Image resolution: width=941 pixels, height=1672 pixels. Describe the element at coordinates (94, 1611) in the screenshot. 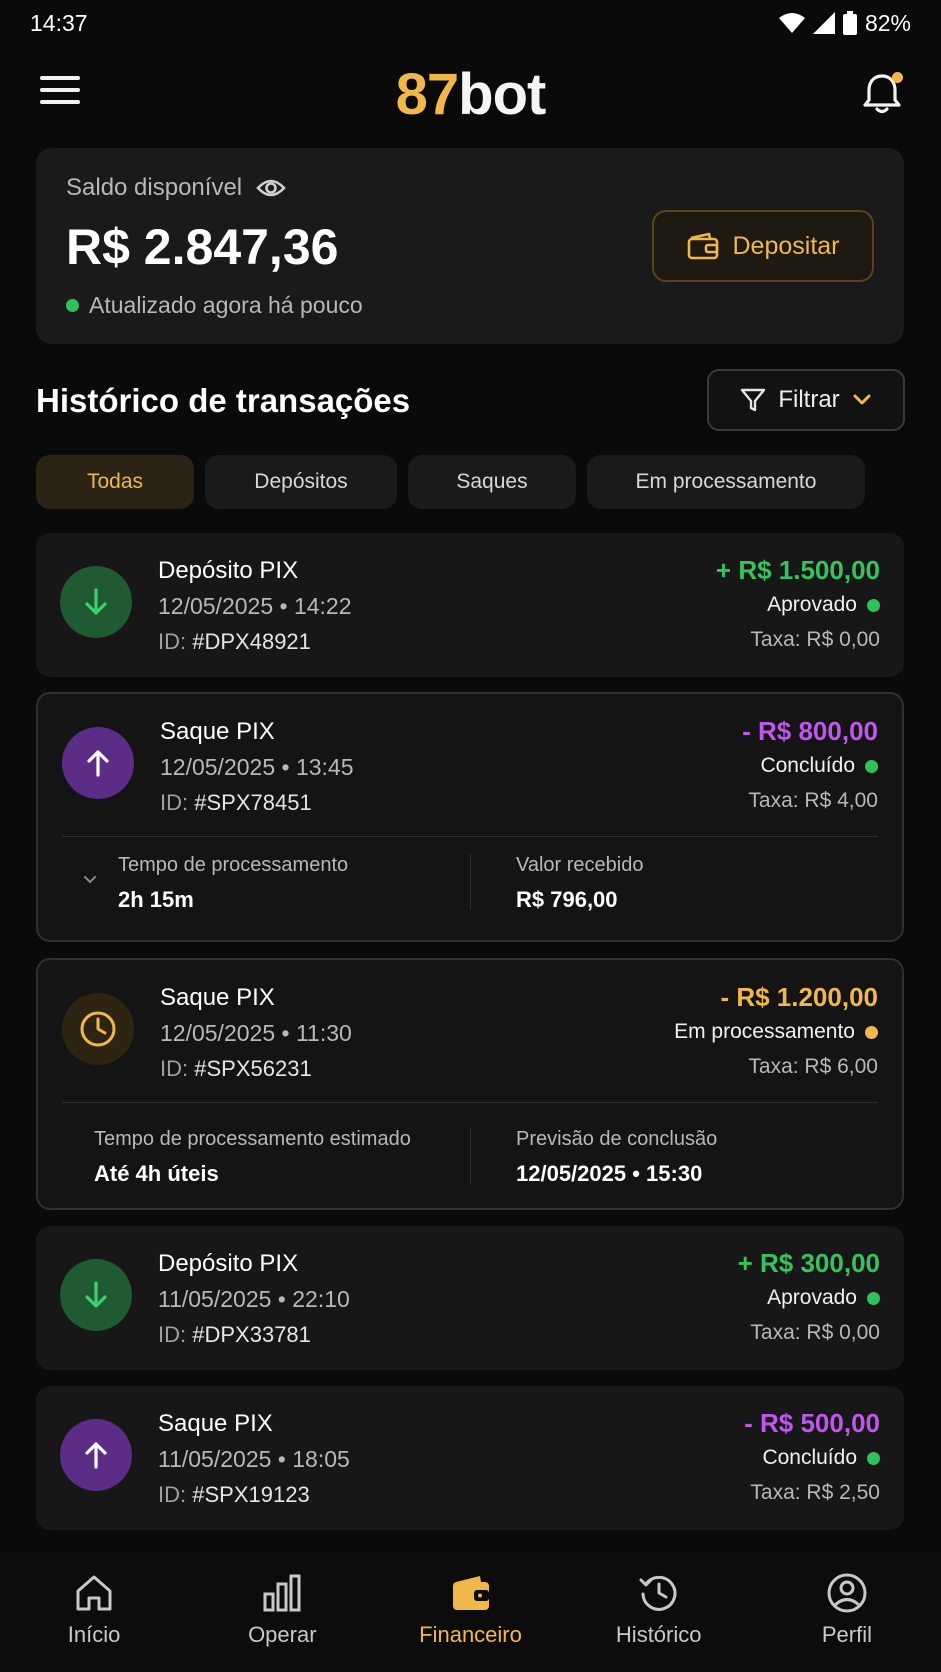

I see `nav-inicio: Início` at that location.